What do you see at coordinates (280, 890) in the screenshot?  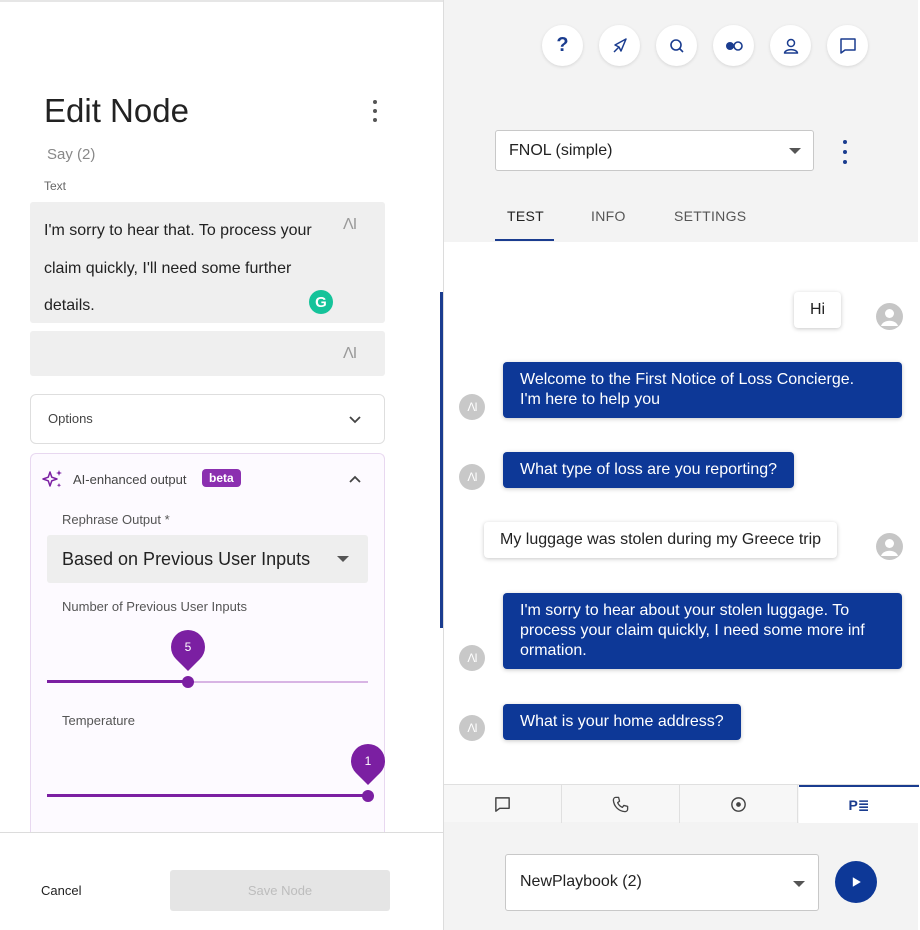 I see `save-node-button: Save Node` at bounding box center [280, 890].